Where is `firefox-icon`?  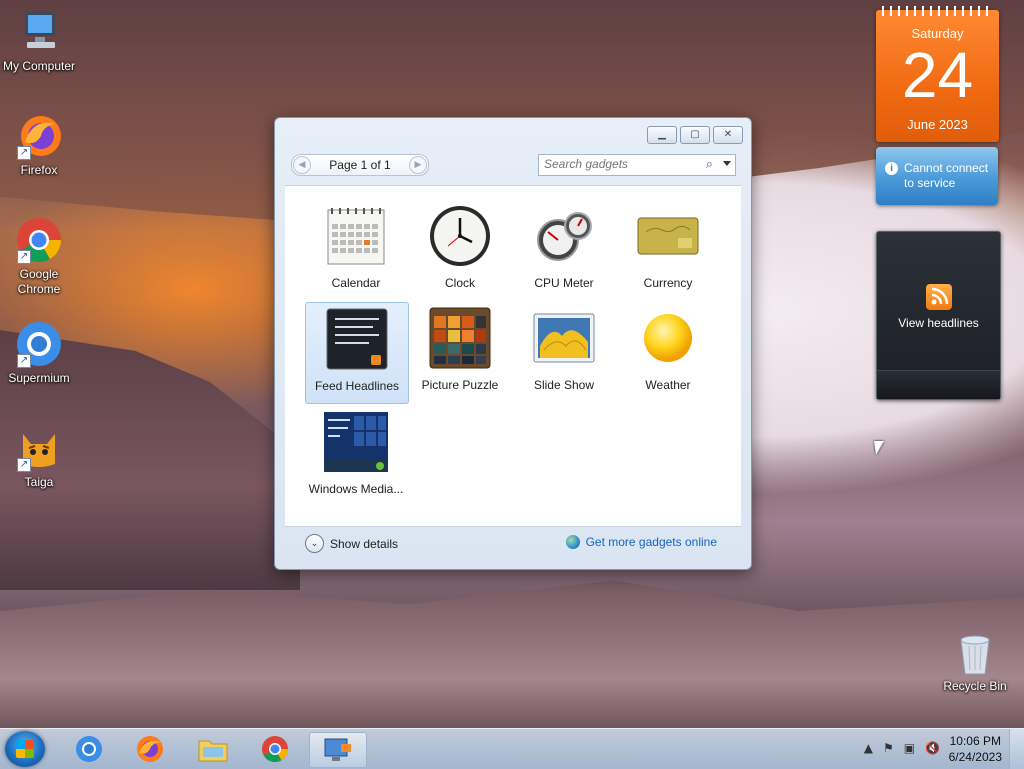
firefox-icon is located at coordinates (150, 749).